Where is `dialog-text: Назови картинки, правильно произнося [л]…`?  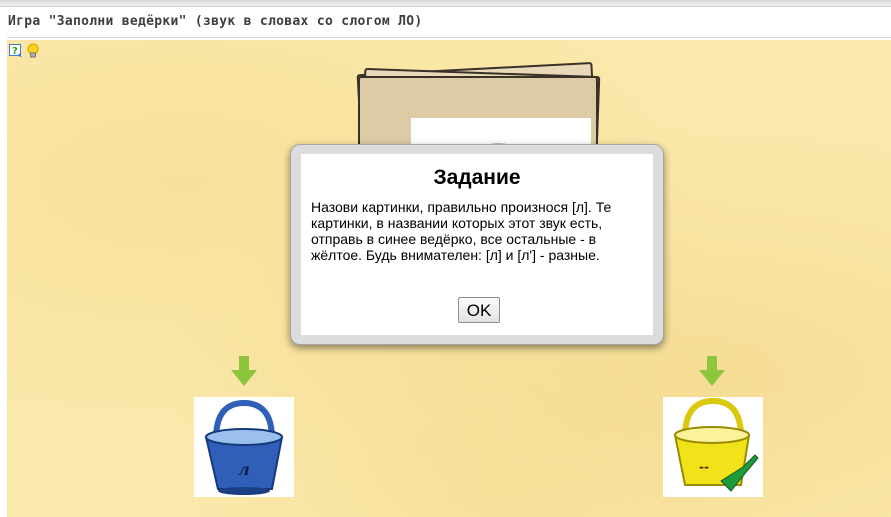 dialog-text: Назови картинки, правильно произнося [л]… is located at coordinates (461, 231).